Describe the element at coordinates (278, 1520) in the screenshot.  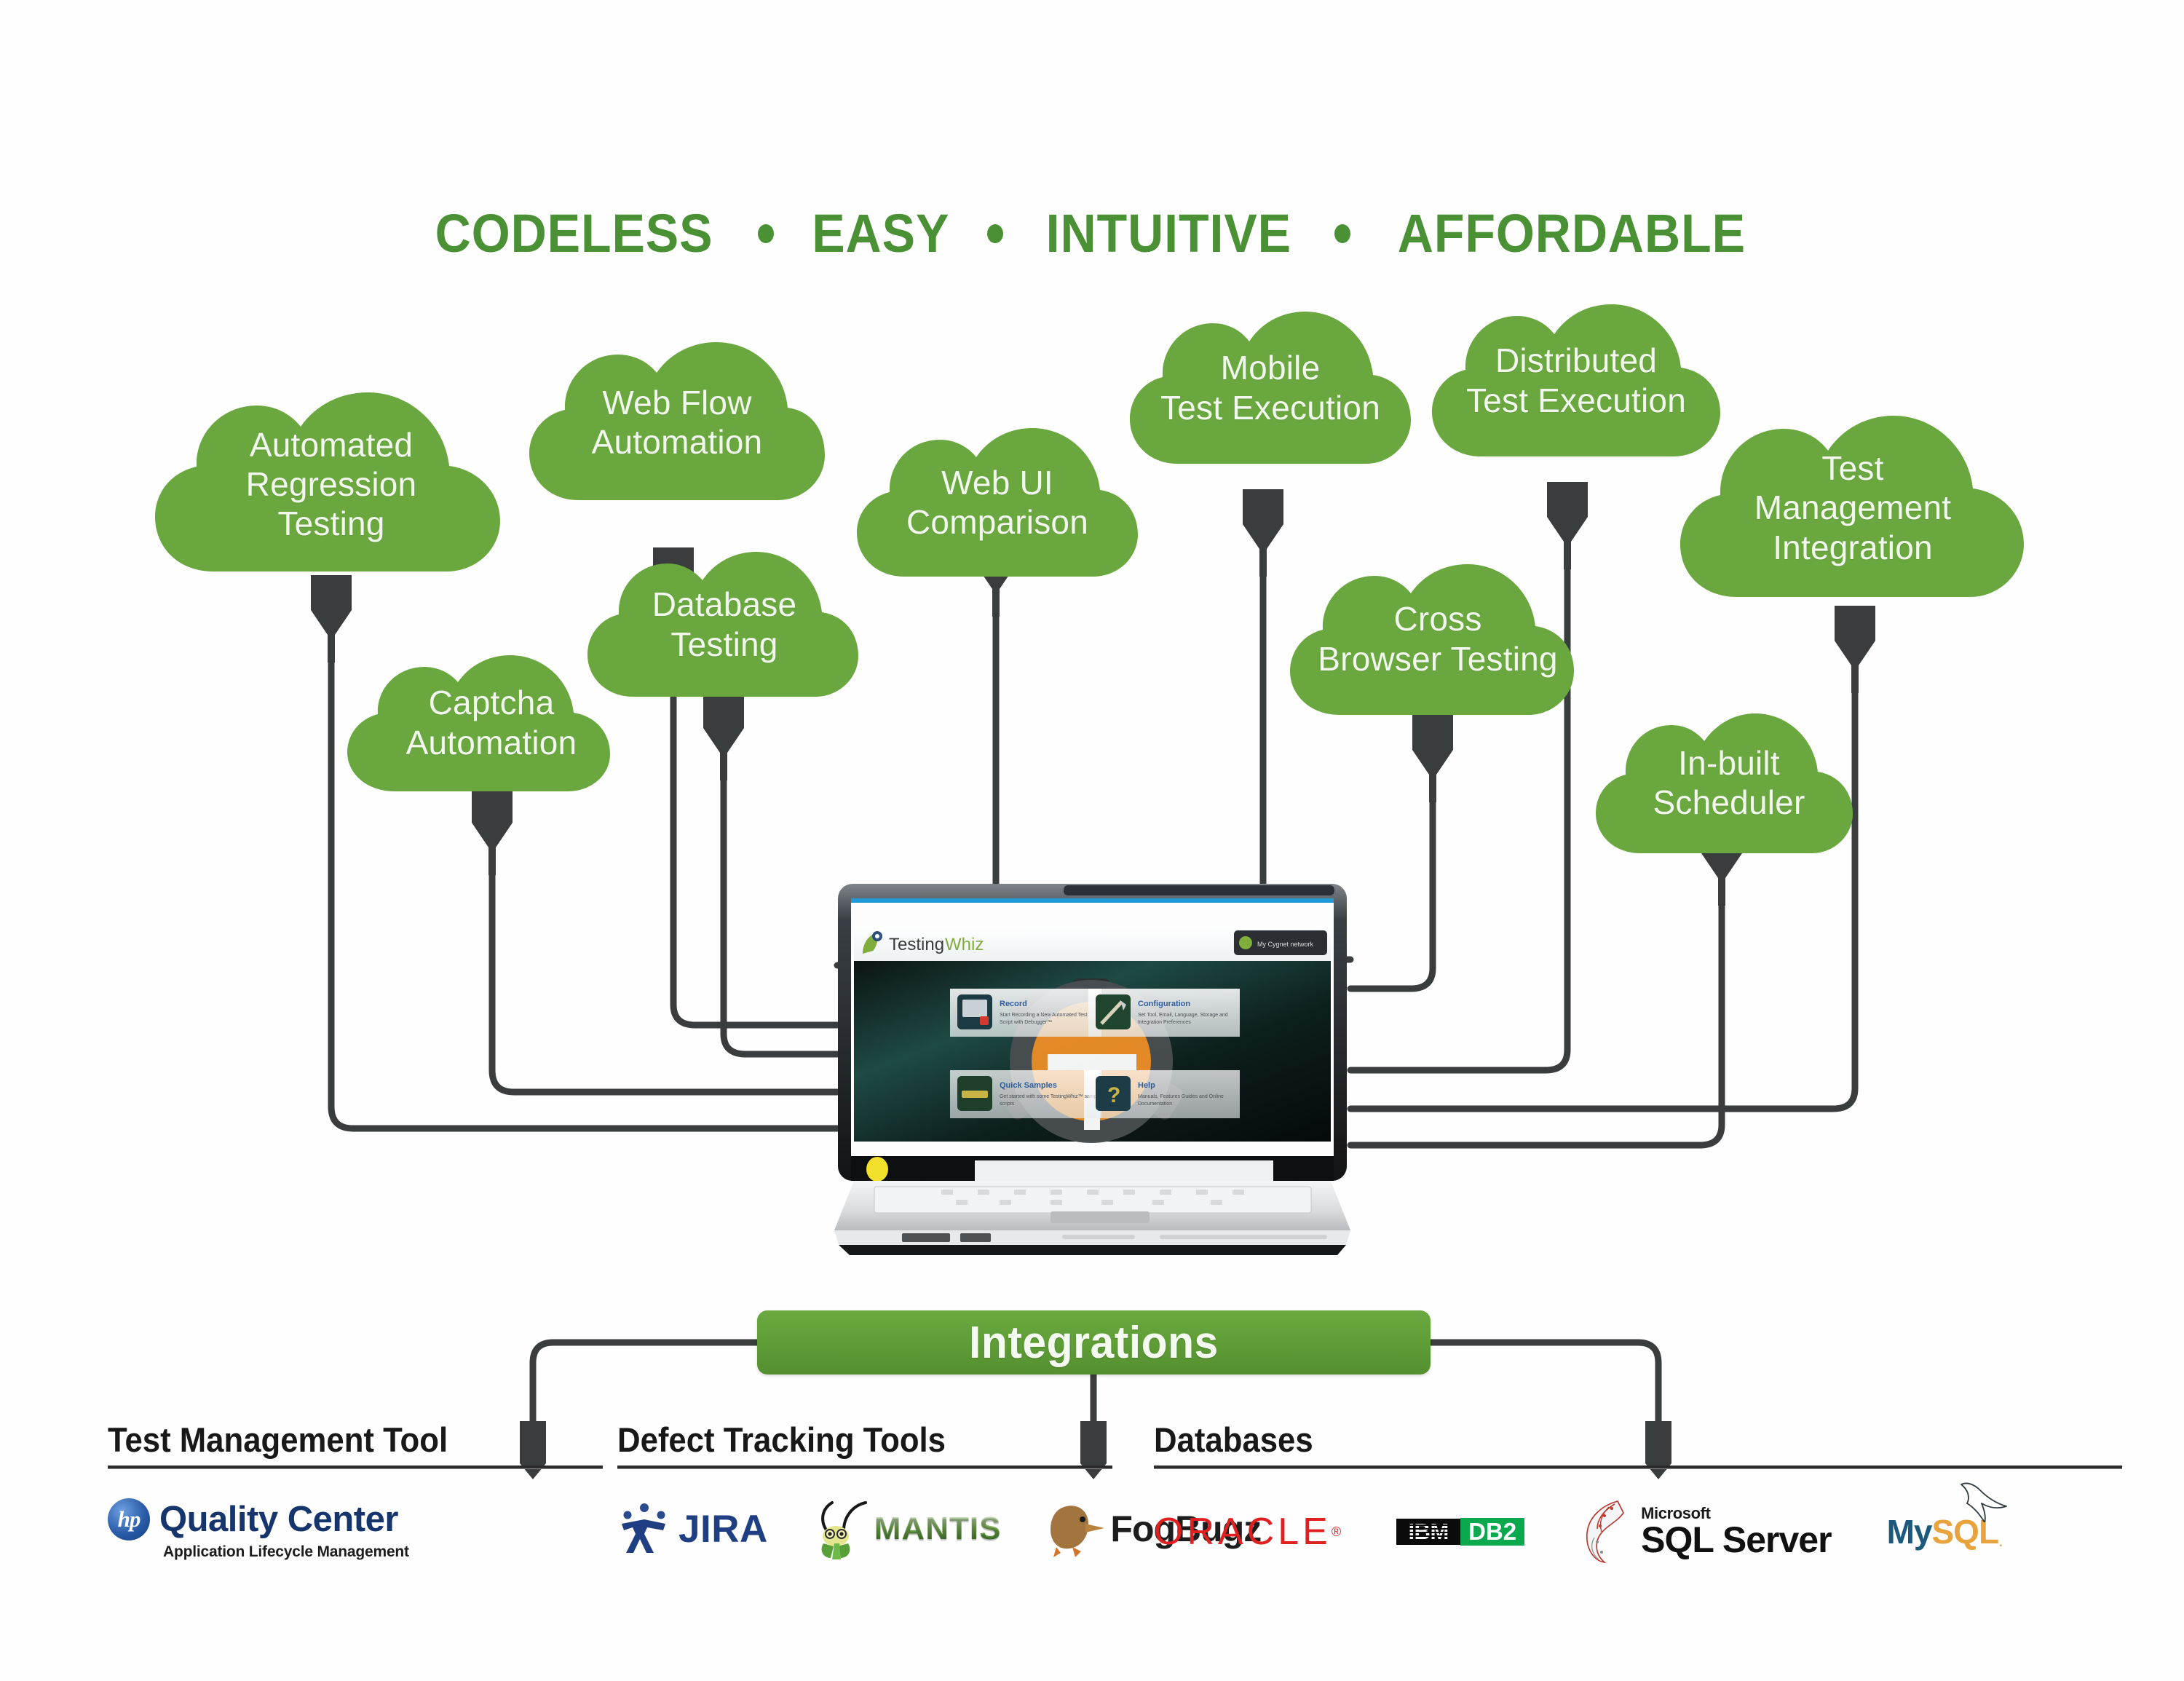
I see `hp-quality-center-name: Quality Center` at that location.